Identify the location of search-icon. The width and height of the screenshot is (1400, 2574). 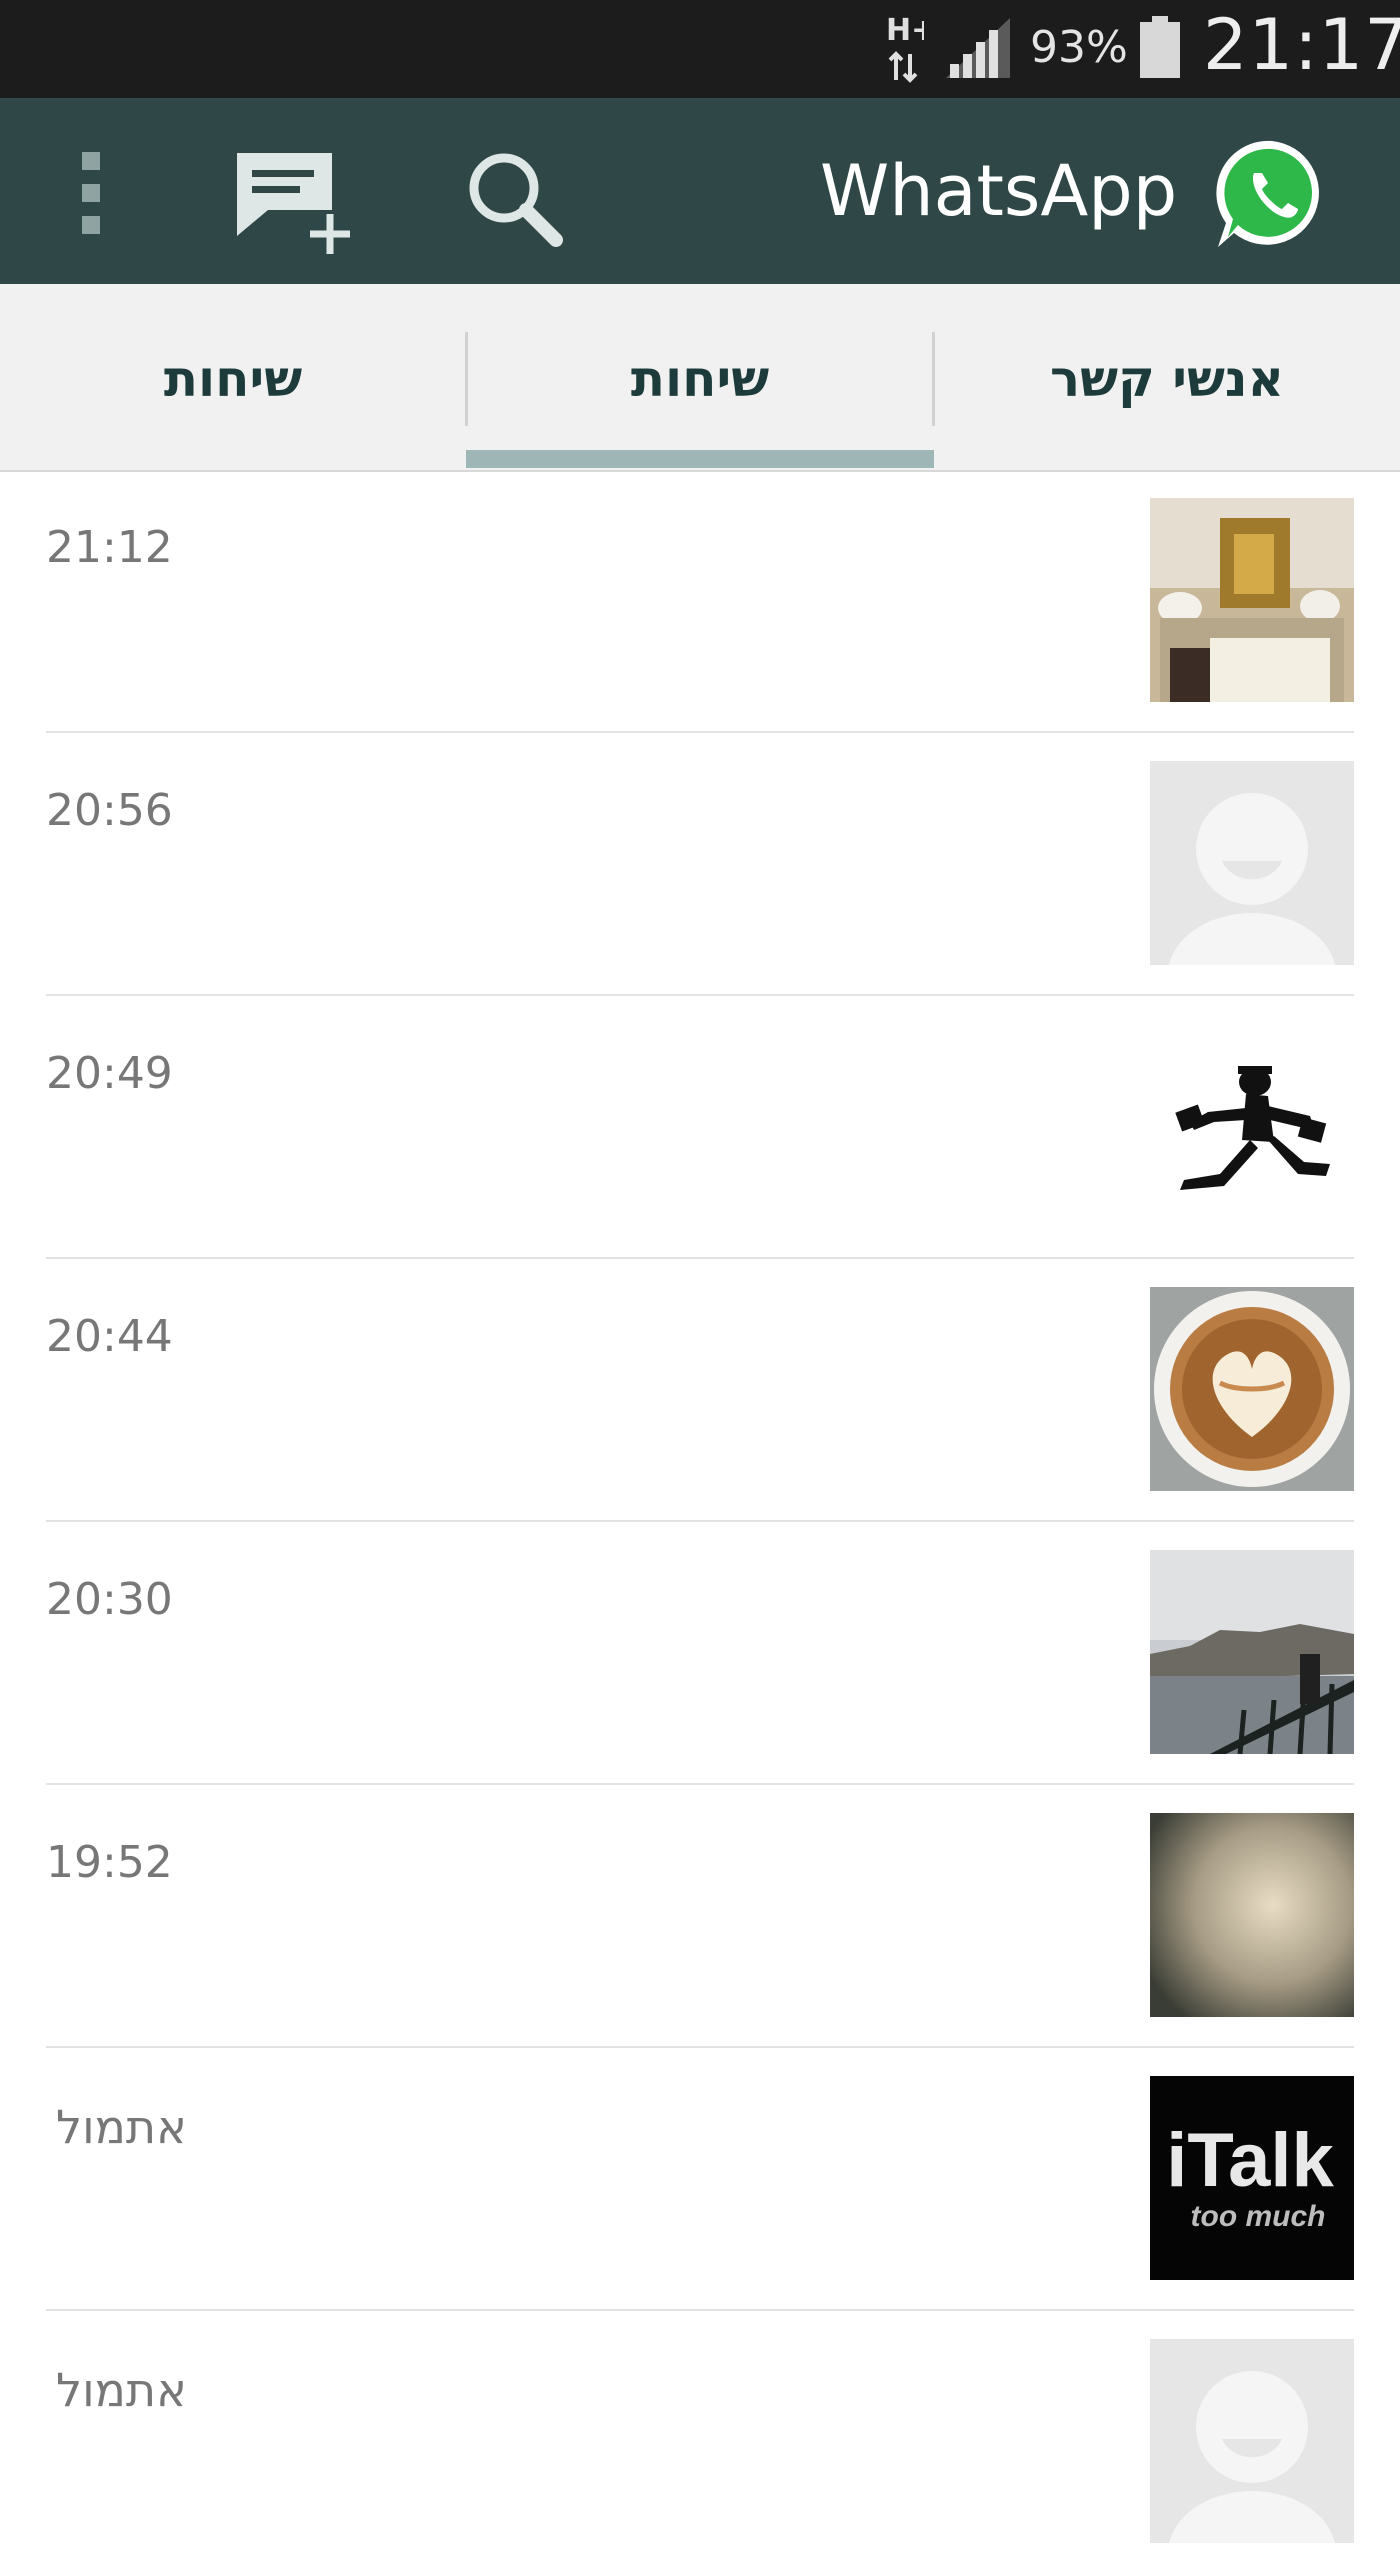
(515, 201).